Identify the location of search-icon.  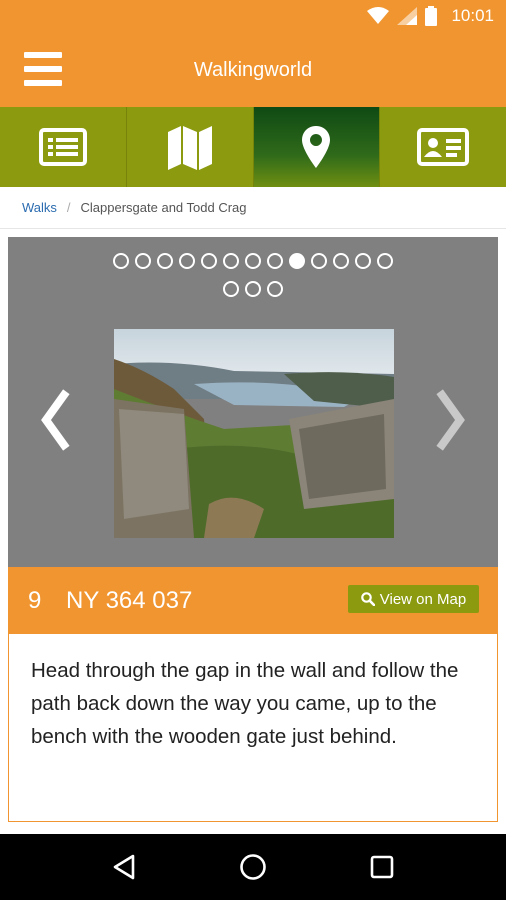
(367, 599).